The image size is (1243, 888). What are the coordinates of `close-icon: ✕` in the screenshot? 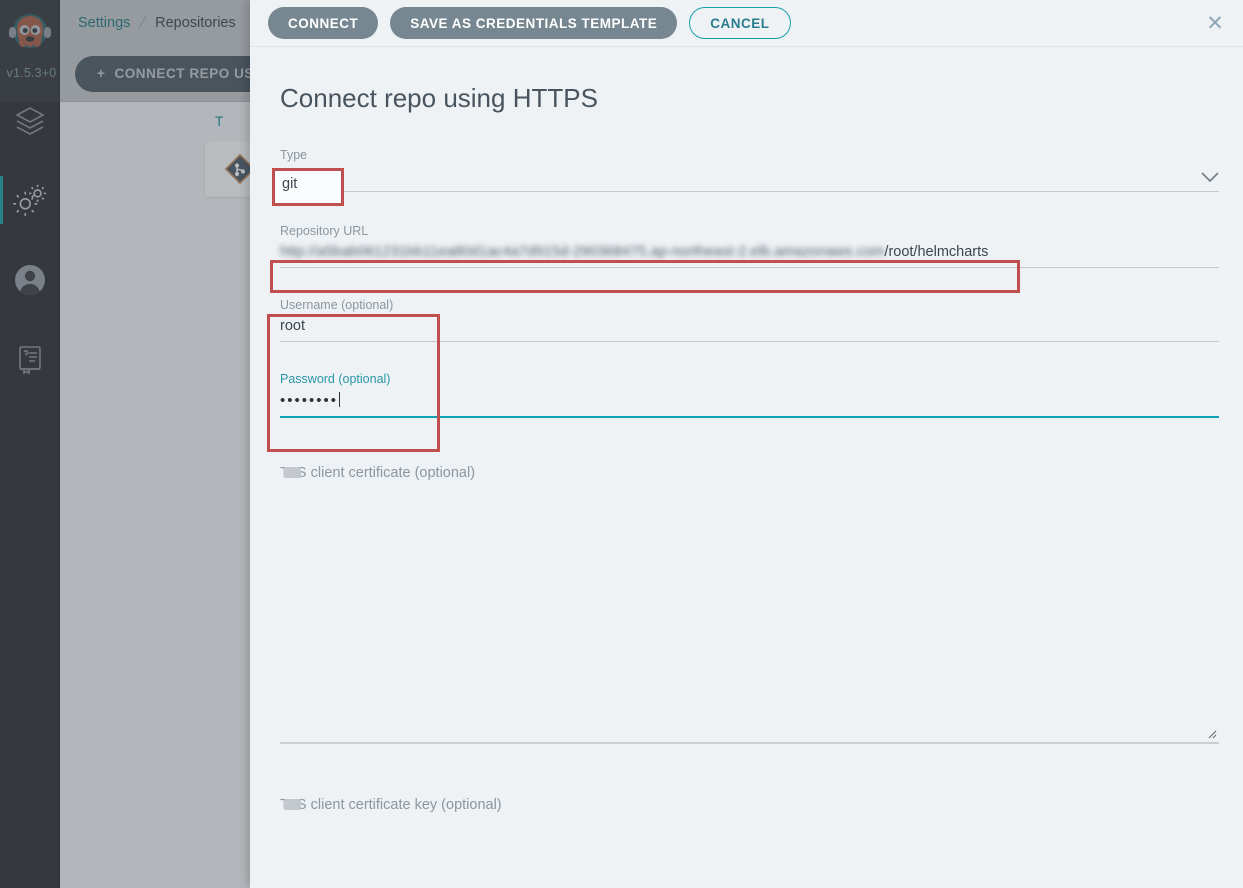 It's located at (1215, 23).